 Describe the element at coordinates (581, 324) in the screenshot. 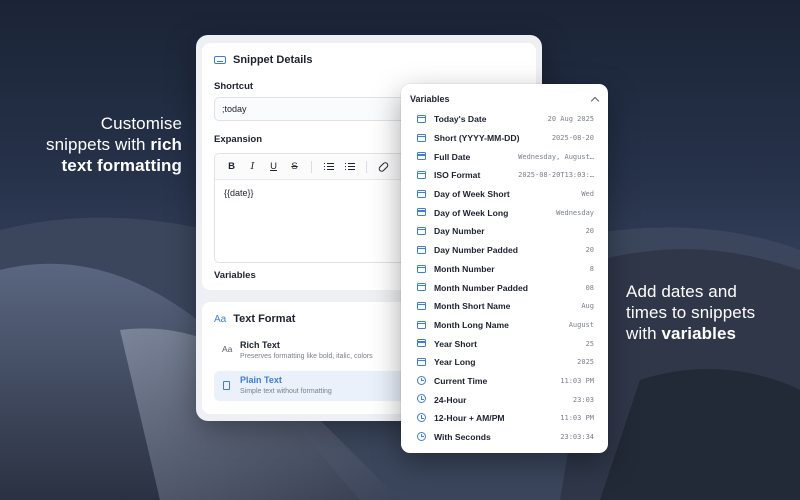

I see `variable-preview: August` at that location.